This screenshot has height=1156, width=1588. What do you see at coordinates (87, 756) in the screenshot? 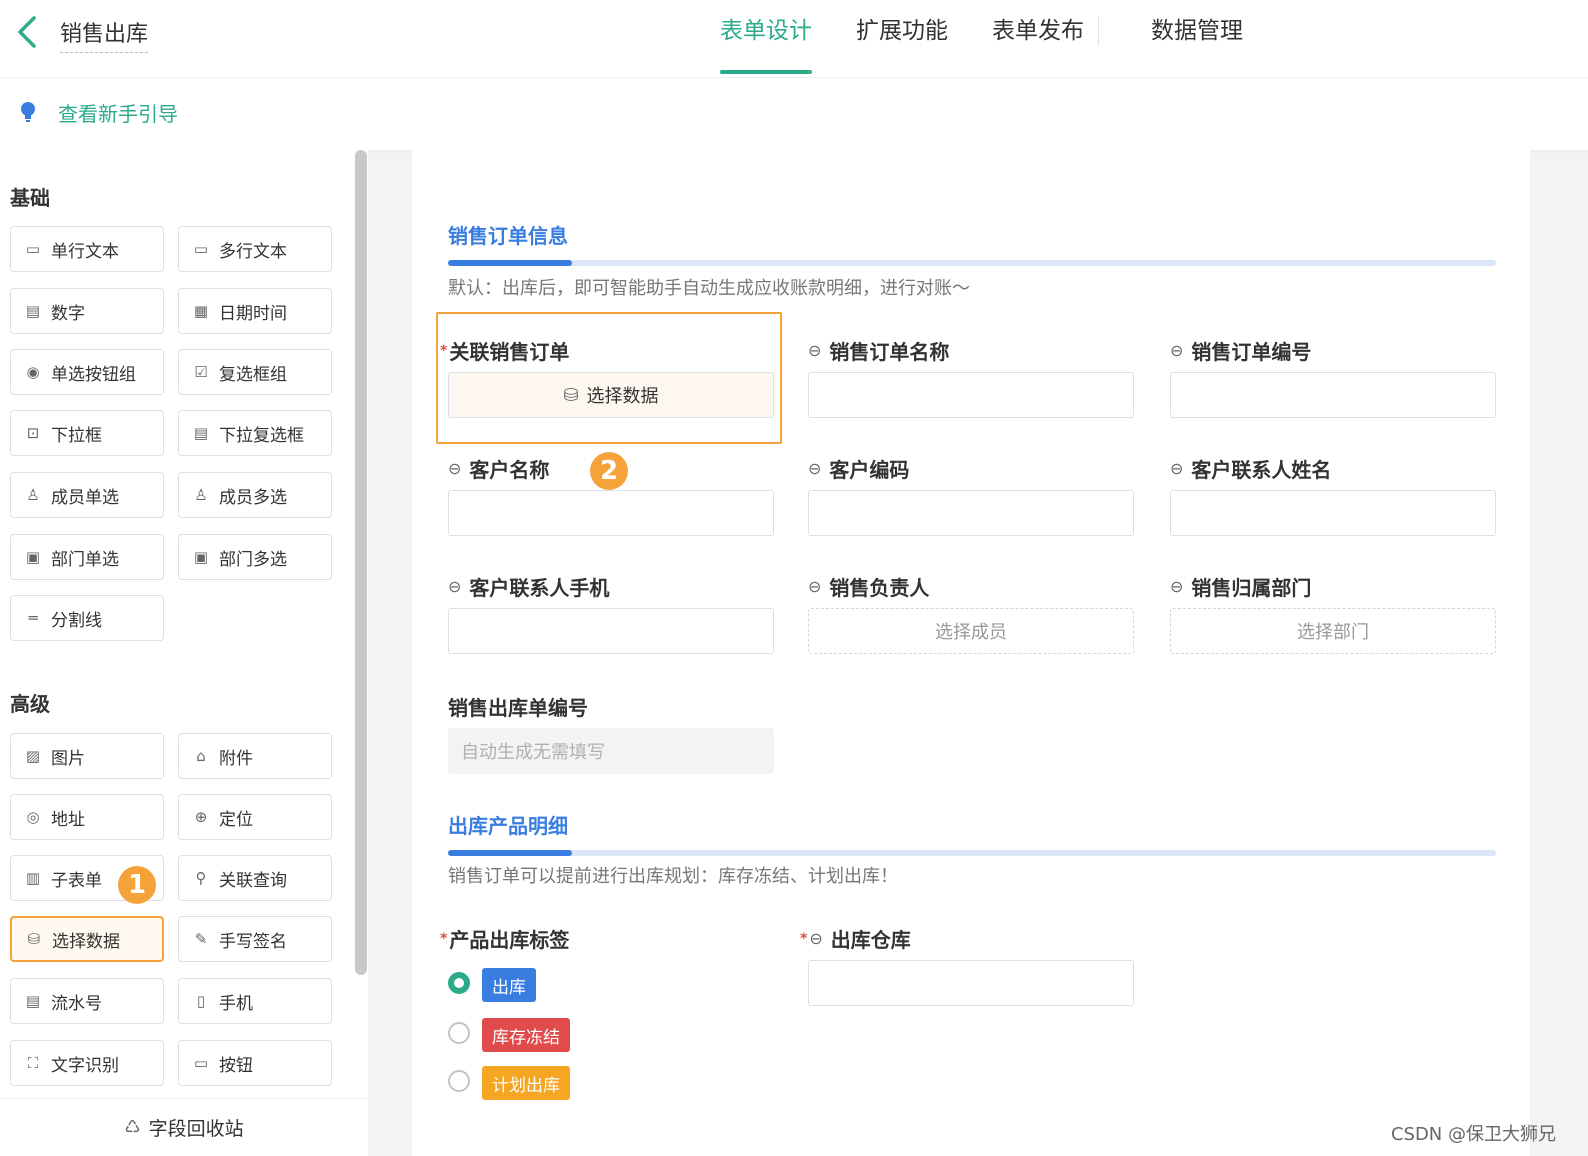
I see `field-image: ▨ 图片` at bounding box center [87, 756].